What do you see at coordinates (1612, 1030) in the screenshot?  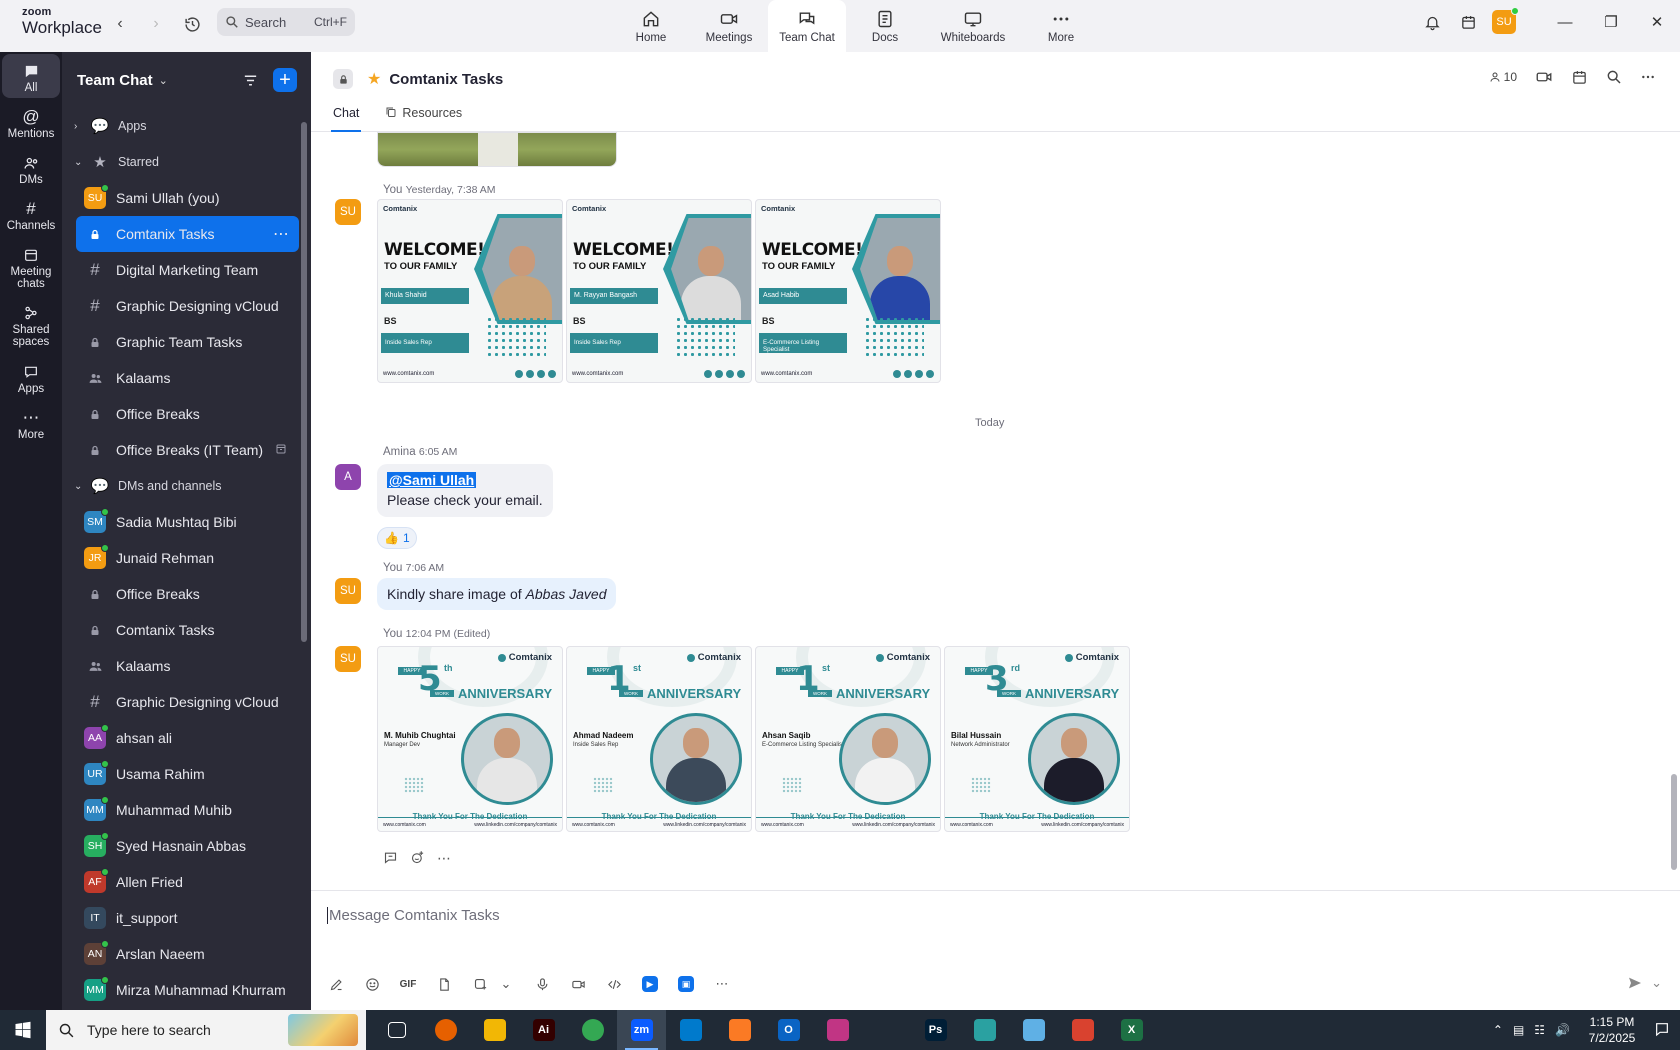 I see `clock: 1:15 PM 7/2/2025` at bounding box center [1612, 1030].